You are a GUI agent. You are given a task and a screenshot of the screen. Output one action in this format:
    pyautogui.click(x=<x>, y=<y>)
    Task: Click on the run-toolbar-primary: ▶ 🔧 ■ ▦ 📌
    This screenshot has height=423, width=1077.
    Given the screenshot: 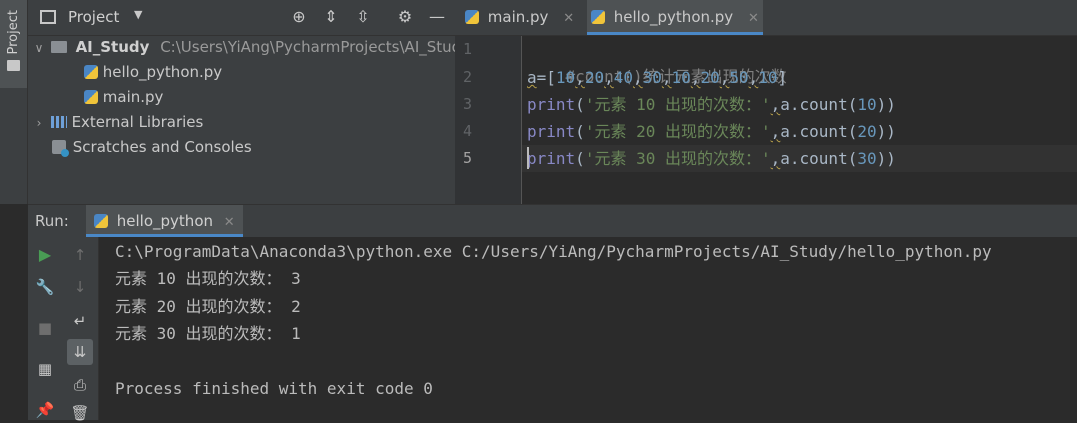 What is the action you would take?
    pyautogui.click(x=45, y=328)
    